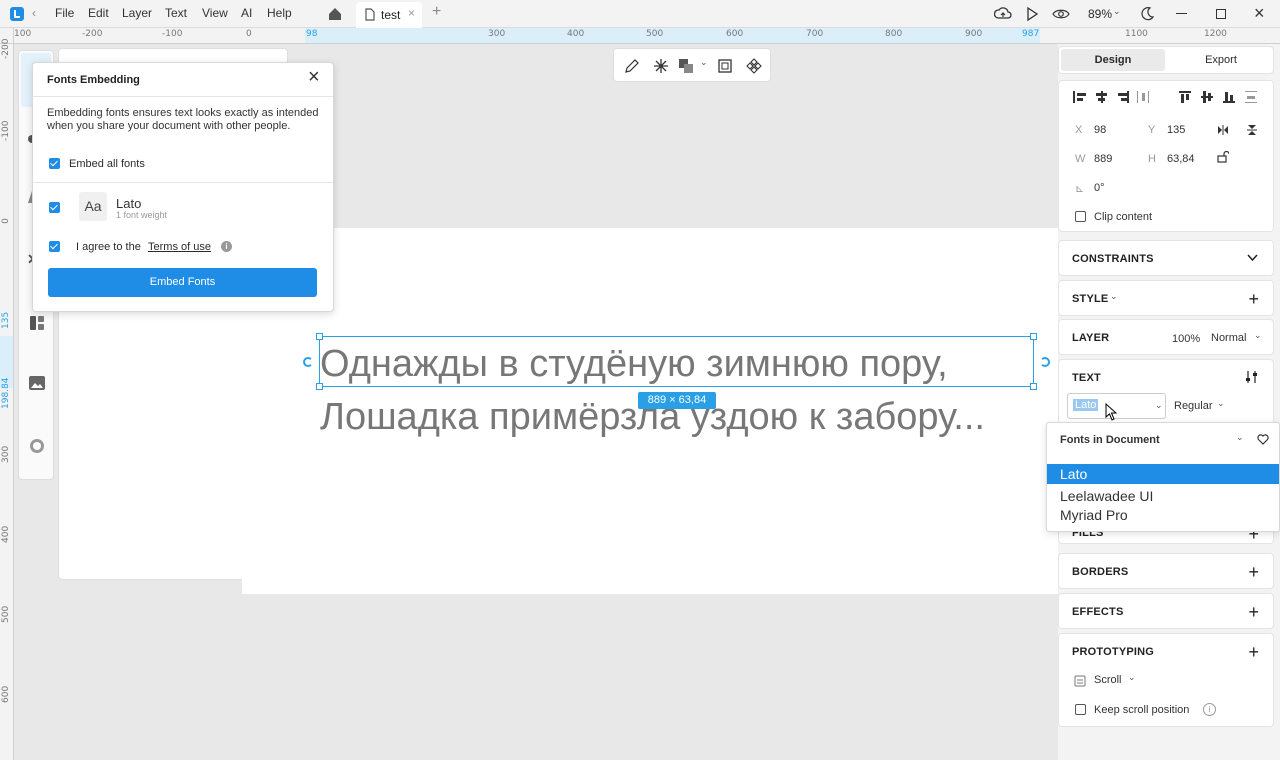 The width and height of the screenshot is (1280, 760). What do you see at coordinates (686, 66) in the screenshot?
I see `boolean-icon` at bounding box center [686, 66].